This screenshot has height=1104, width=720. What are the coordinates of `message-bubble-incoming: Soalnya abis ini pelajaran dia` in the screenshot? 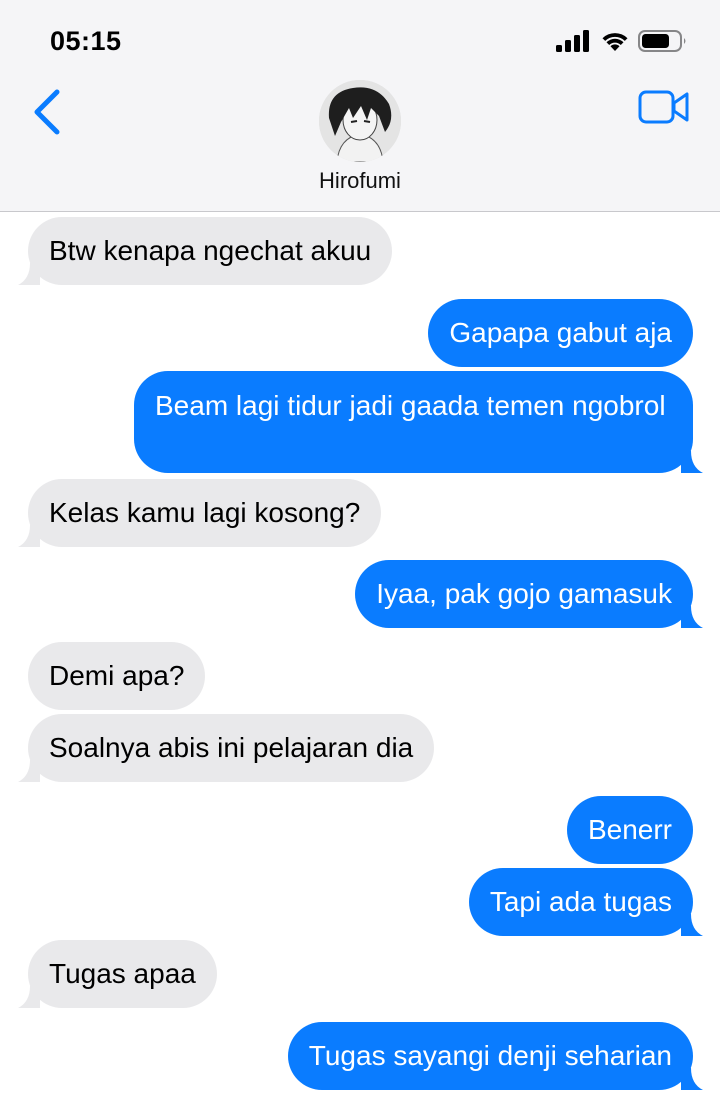 It's located at (226, 748).